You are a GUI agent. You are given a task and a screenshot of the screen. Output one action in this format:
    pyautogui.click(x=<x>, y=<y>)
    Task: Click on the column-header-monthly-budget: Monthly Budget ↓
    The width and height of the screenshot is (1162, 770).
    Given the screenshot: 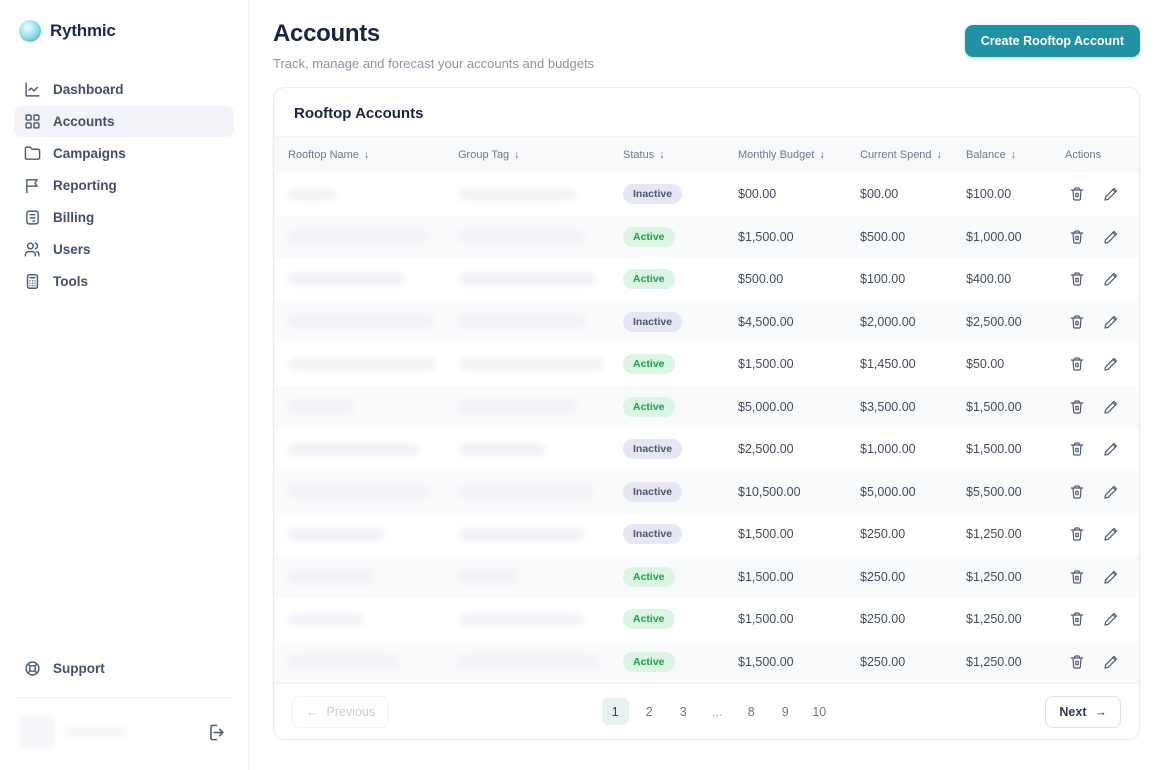 What is the action you would take?
    pyautogui.click(x=799, y=155)
    